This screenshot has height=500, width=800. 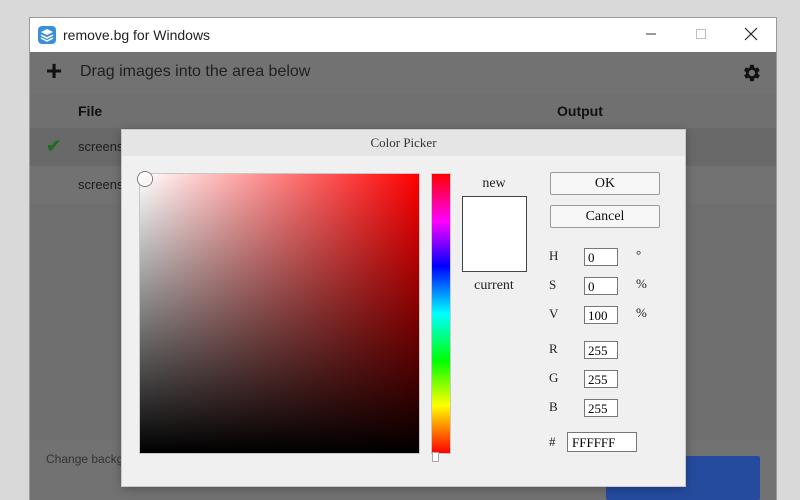 I want to click on hue-label: H, so click(x=554, y=255).